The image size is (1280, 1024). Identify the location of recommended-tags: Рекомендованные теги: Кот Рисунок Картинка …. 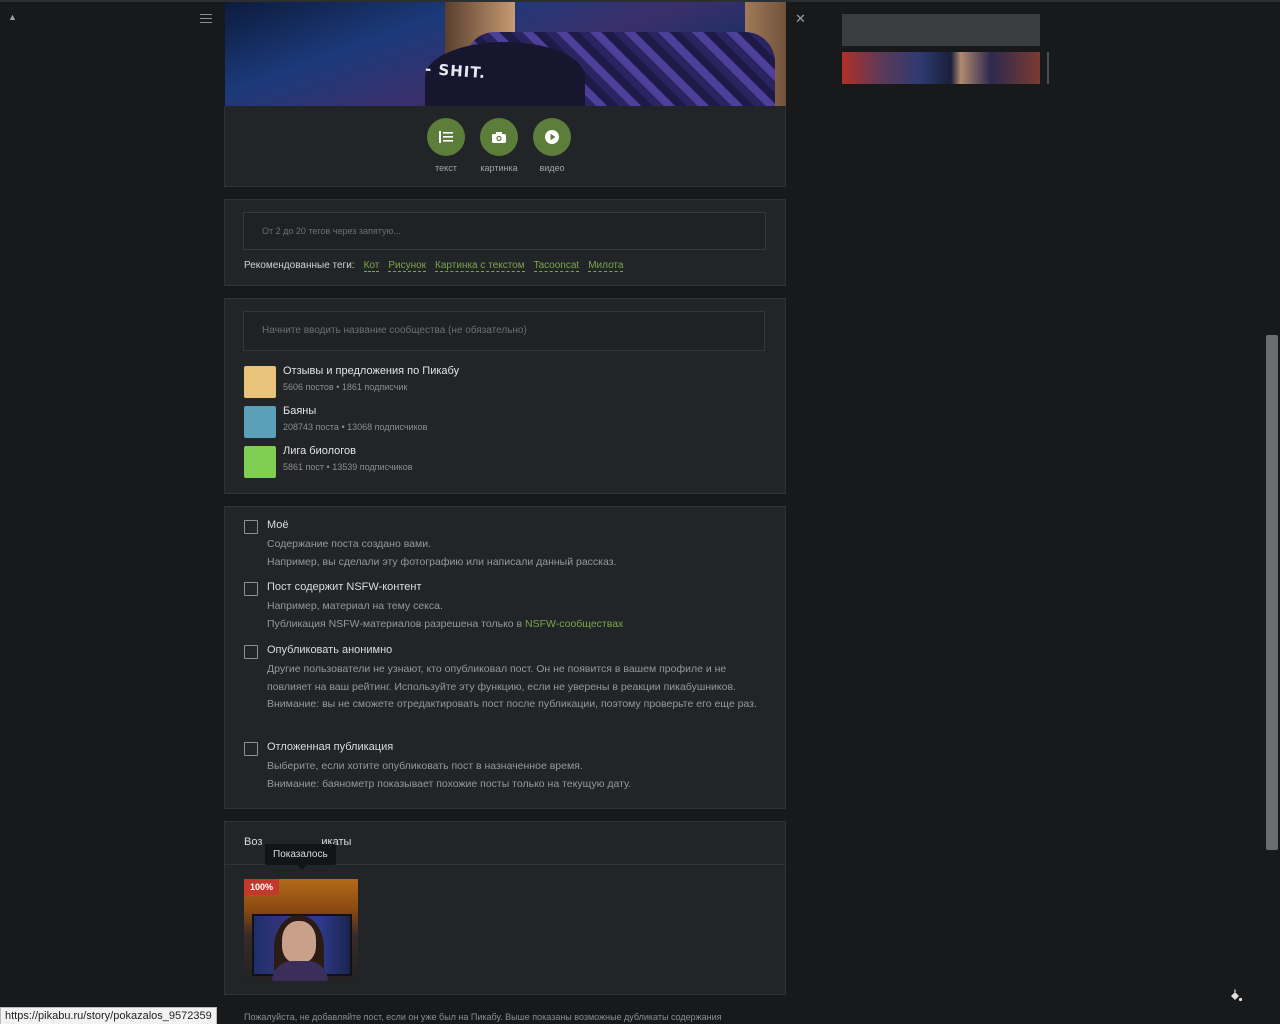
(434, 266).